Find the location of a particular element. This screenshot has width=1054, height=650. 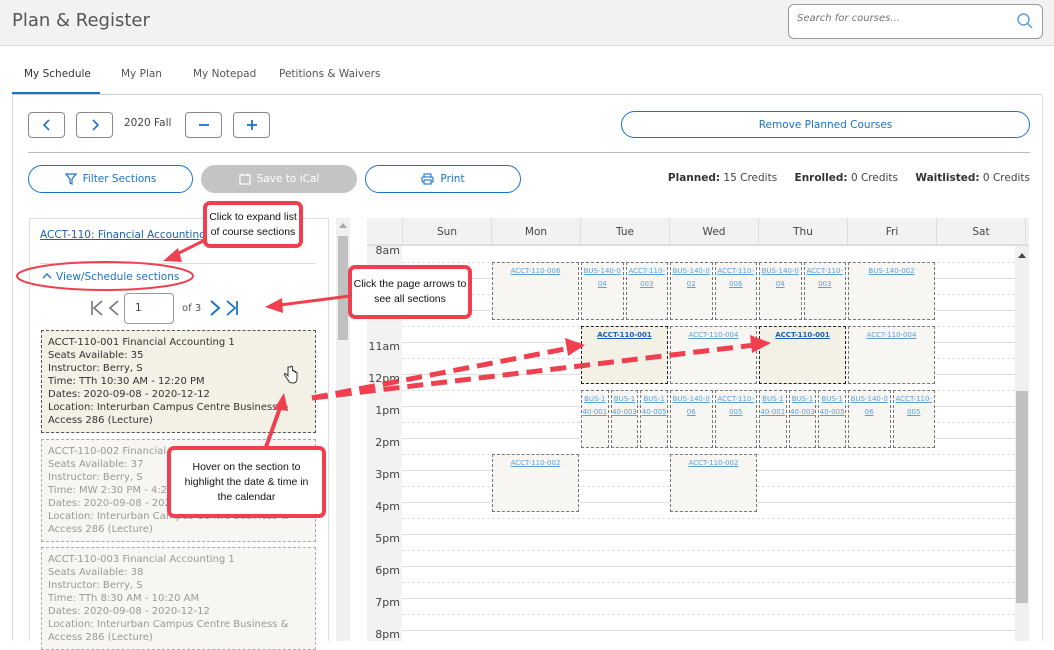

section-instructor: Instructor: Berry, S is located at coordinates (95, 368).